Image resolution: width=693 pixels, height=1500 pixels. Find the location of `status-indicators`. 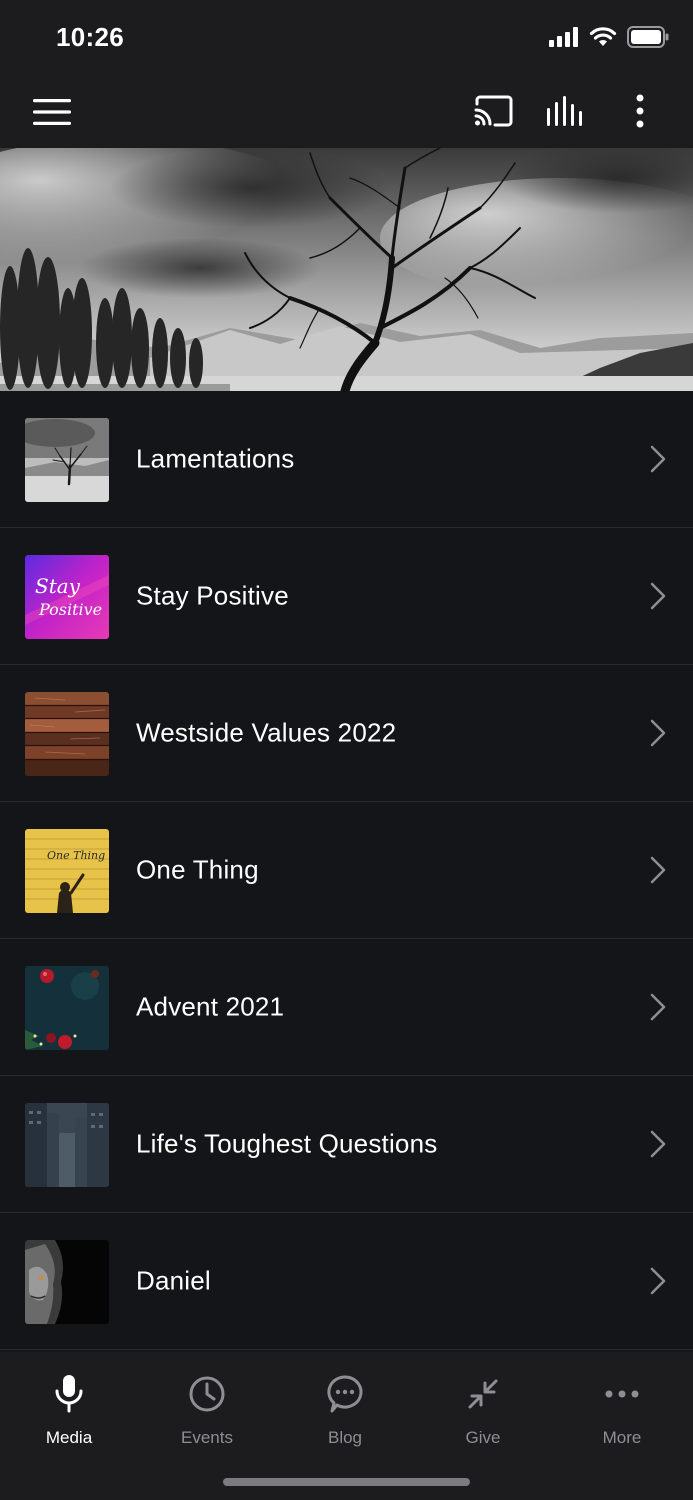

status-indicators is located at coordinates (609, 37).